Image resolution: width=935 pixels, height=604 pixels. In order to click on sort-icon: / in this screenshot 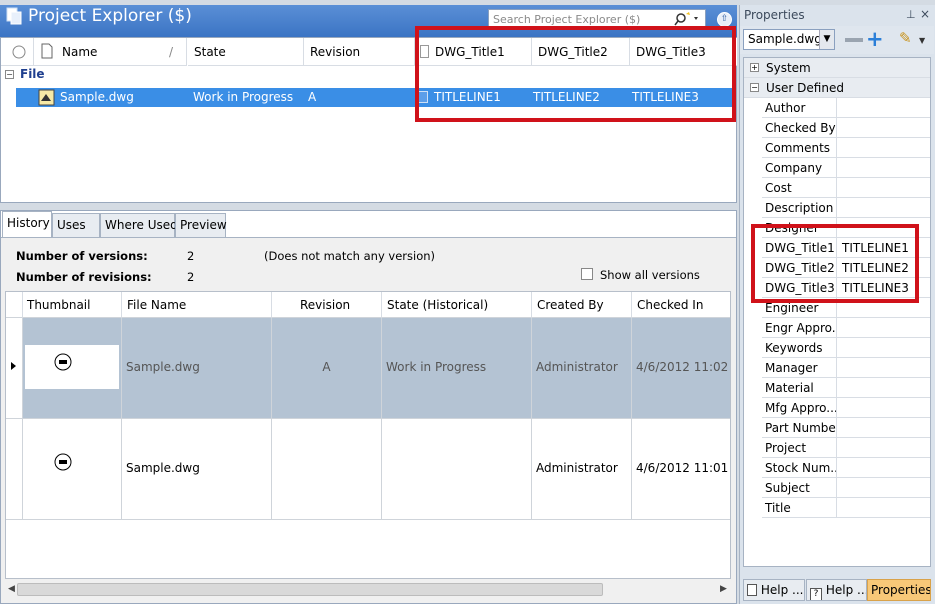, I will do `click(171, 52)`.